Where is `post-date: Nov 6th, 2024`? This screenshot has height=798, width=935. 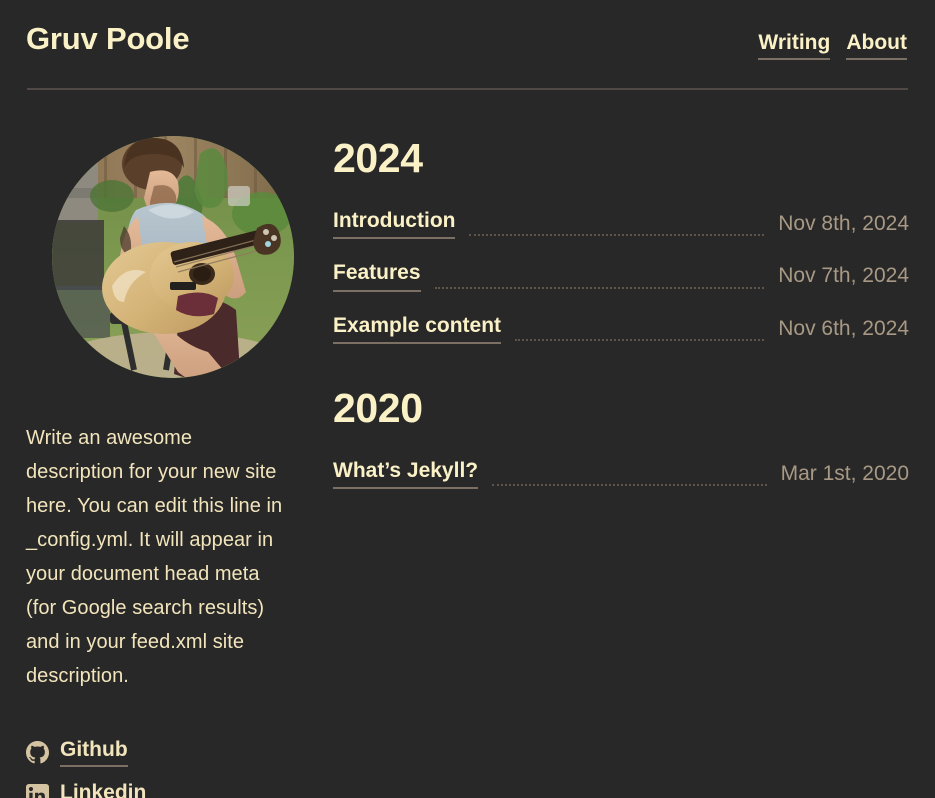
post-date: Nov 6th, 2024 is located at coordinates (843, 328).